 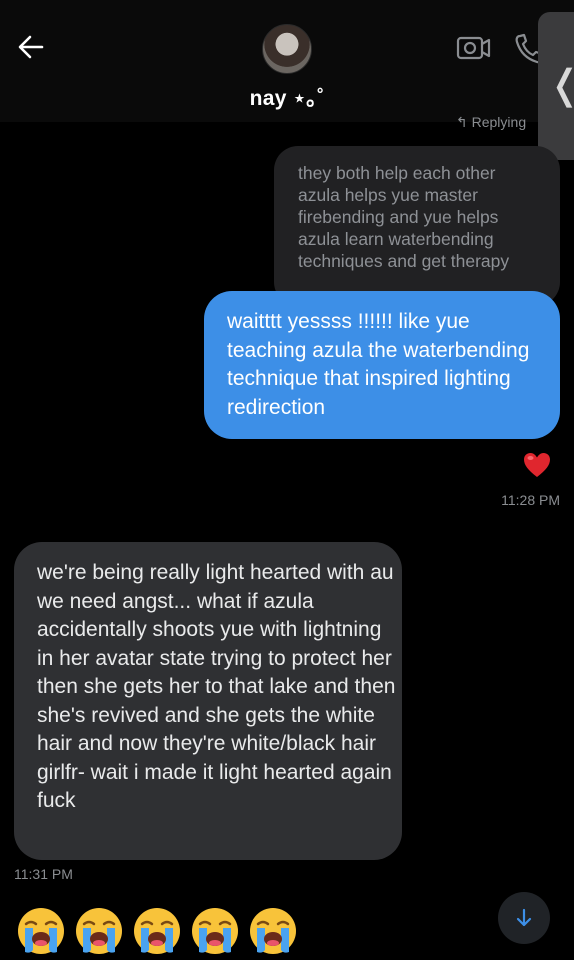 I want to click on reply-icon: ↰, so click(x=462, y=122).